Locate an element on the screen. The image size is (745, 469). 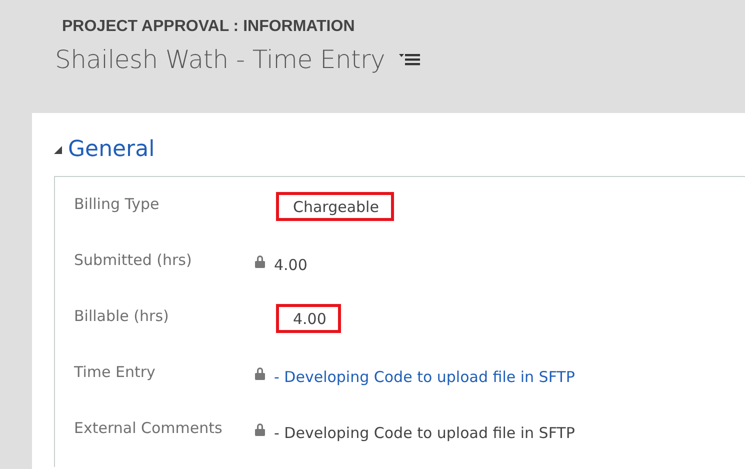
field-value: - Developing Code to upload file in SFTP is located at coordinates (424, 433).